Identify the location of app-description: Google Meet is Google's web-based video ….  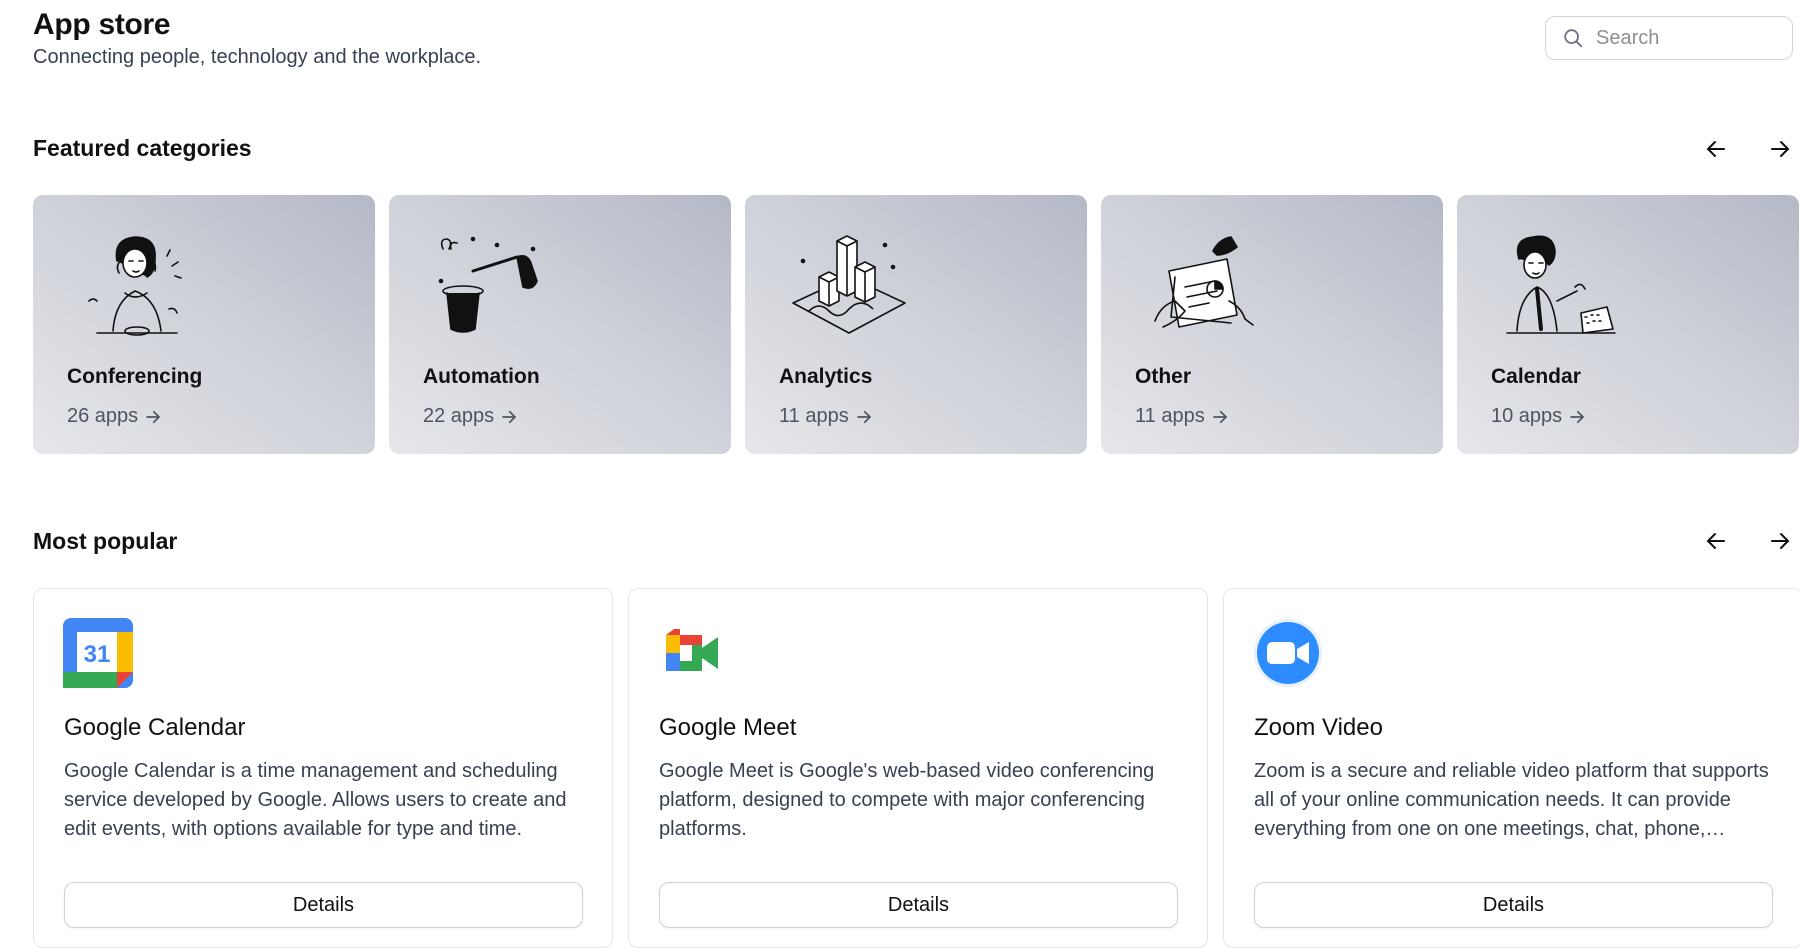
(907, 800).